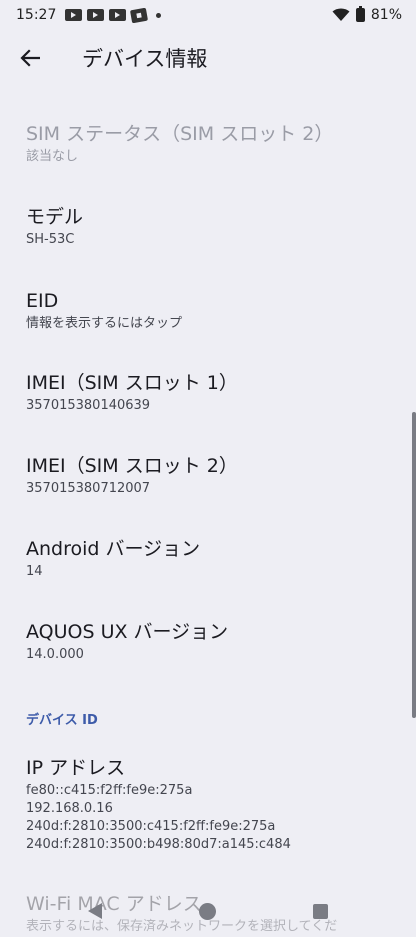 The image size is (416, 937). Describe the element at coordinates (180, 134) in the screenshot. I see `item-title: SIM ステータス（SIM スロット 2）` at that location.